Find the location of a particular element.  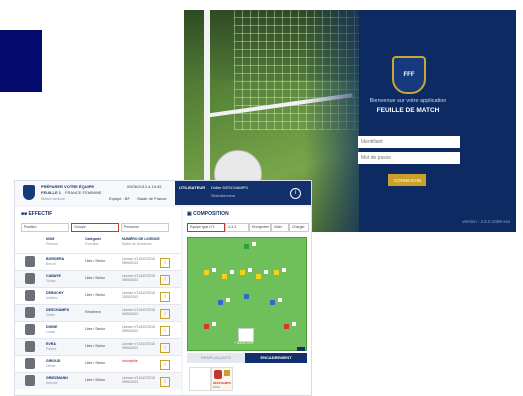

table-row: GIROUD Olivier Libre / Senior Incomplète i is located at coordinates (98, 363).